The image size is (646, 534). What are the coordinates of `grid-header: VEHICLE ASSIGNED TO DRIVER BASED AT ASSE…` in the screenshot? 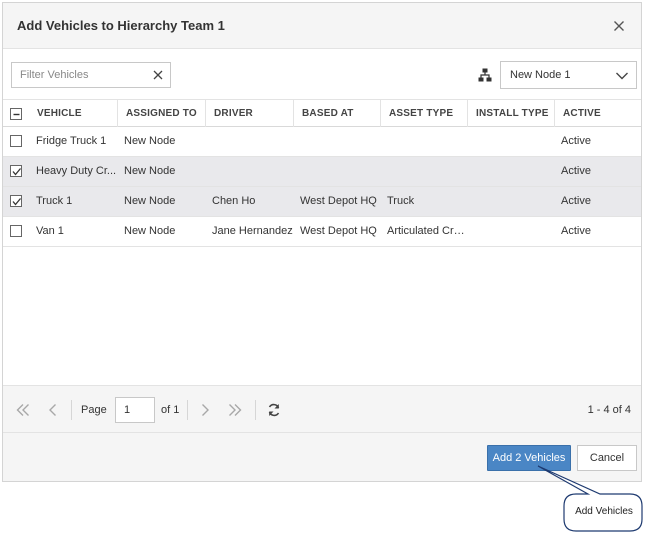 It's located at (322, 113).